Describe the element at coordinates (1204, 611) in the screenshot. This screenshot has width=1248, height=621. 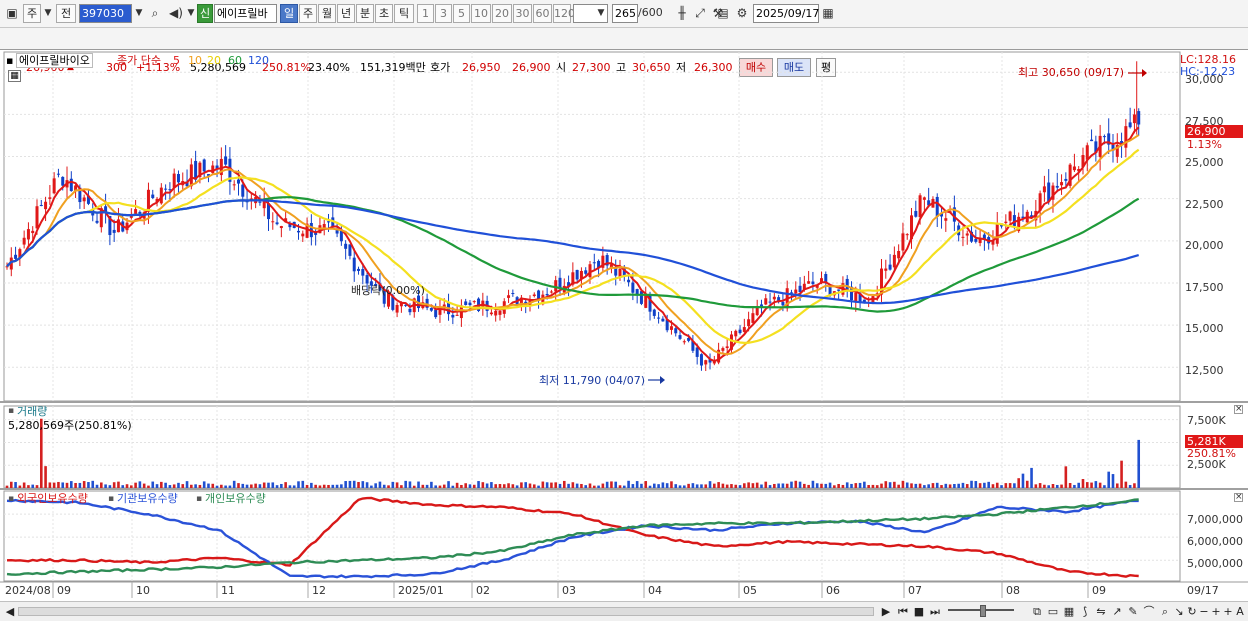
I see `zoom-out-icon: −` at that location.